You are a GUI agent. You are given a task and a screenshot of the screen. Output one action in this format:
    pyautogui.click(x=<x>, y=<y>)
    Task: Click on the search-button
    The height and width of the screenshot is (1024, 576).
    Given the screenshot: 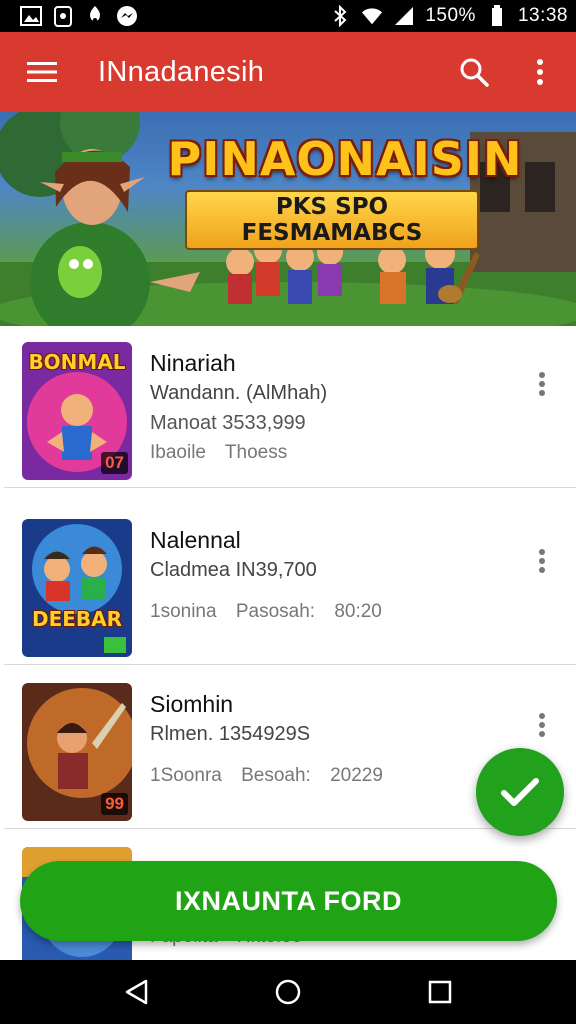 What is the action you would take?
    pyautogui.click(x=474, y=72)
    